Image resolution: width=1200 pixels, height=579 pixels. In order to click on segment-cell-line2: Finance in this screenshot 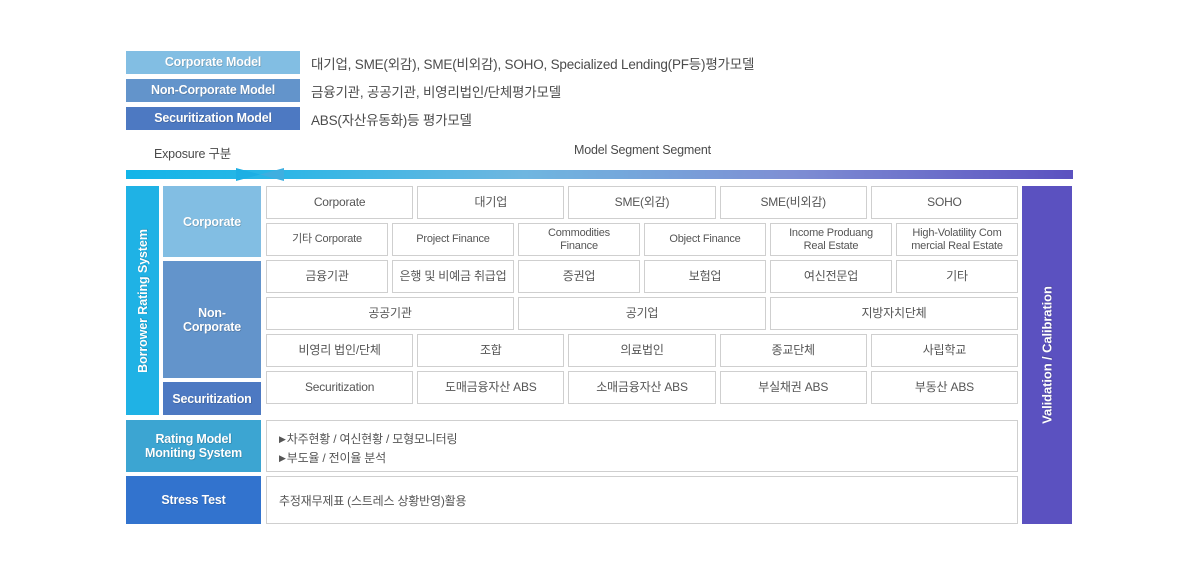, I will do `click(579, 245)`.